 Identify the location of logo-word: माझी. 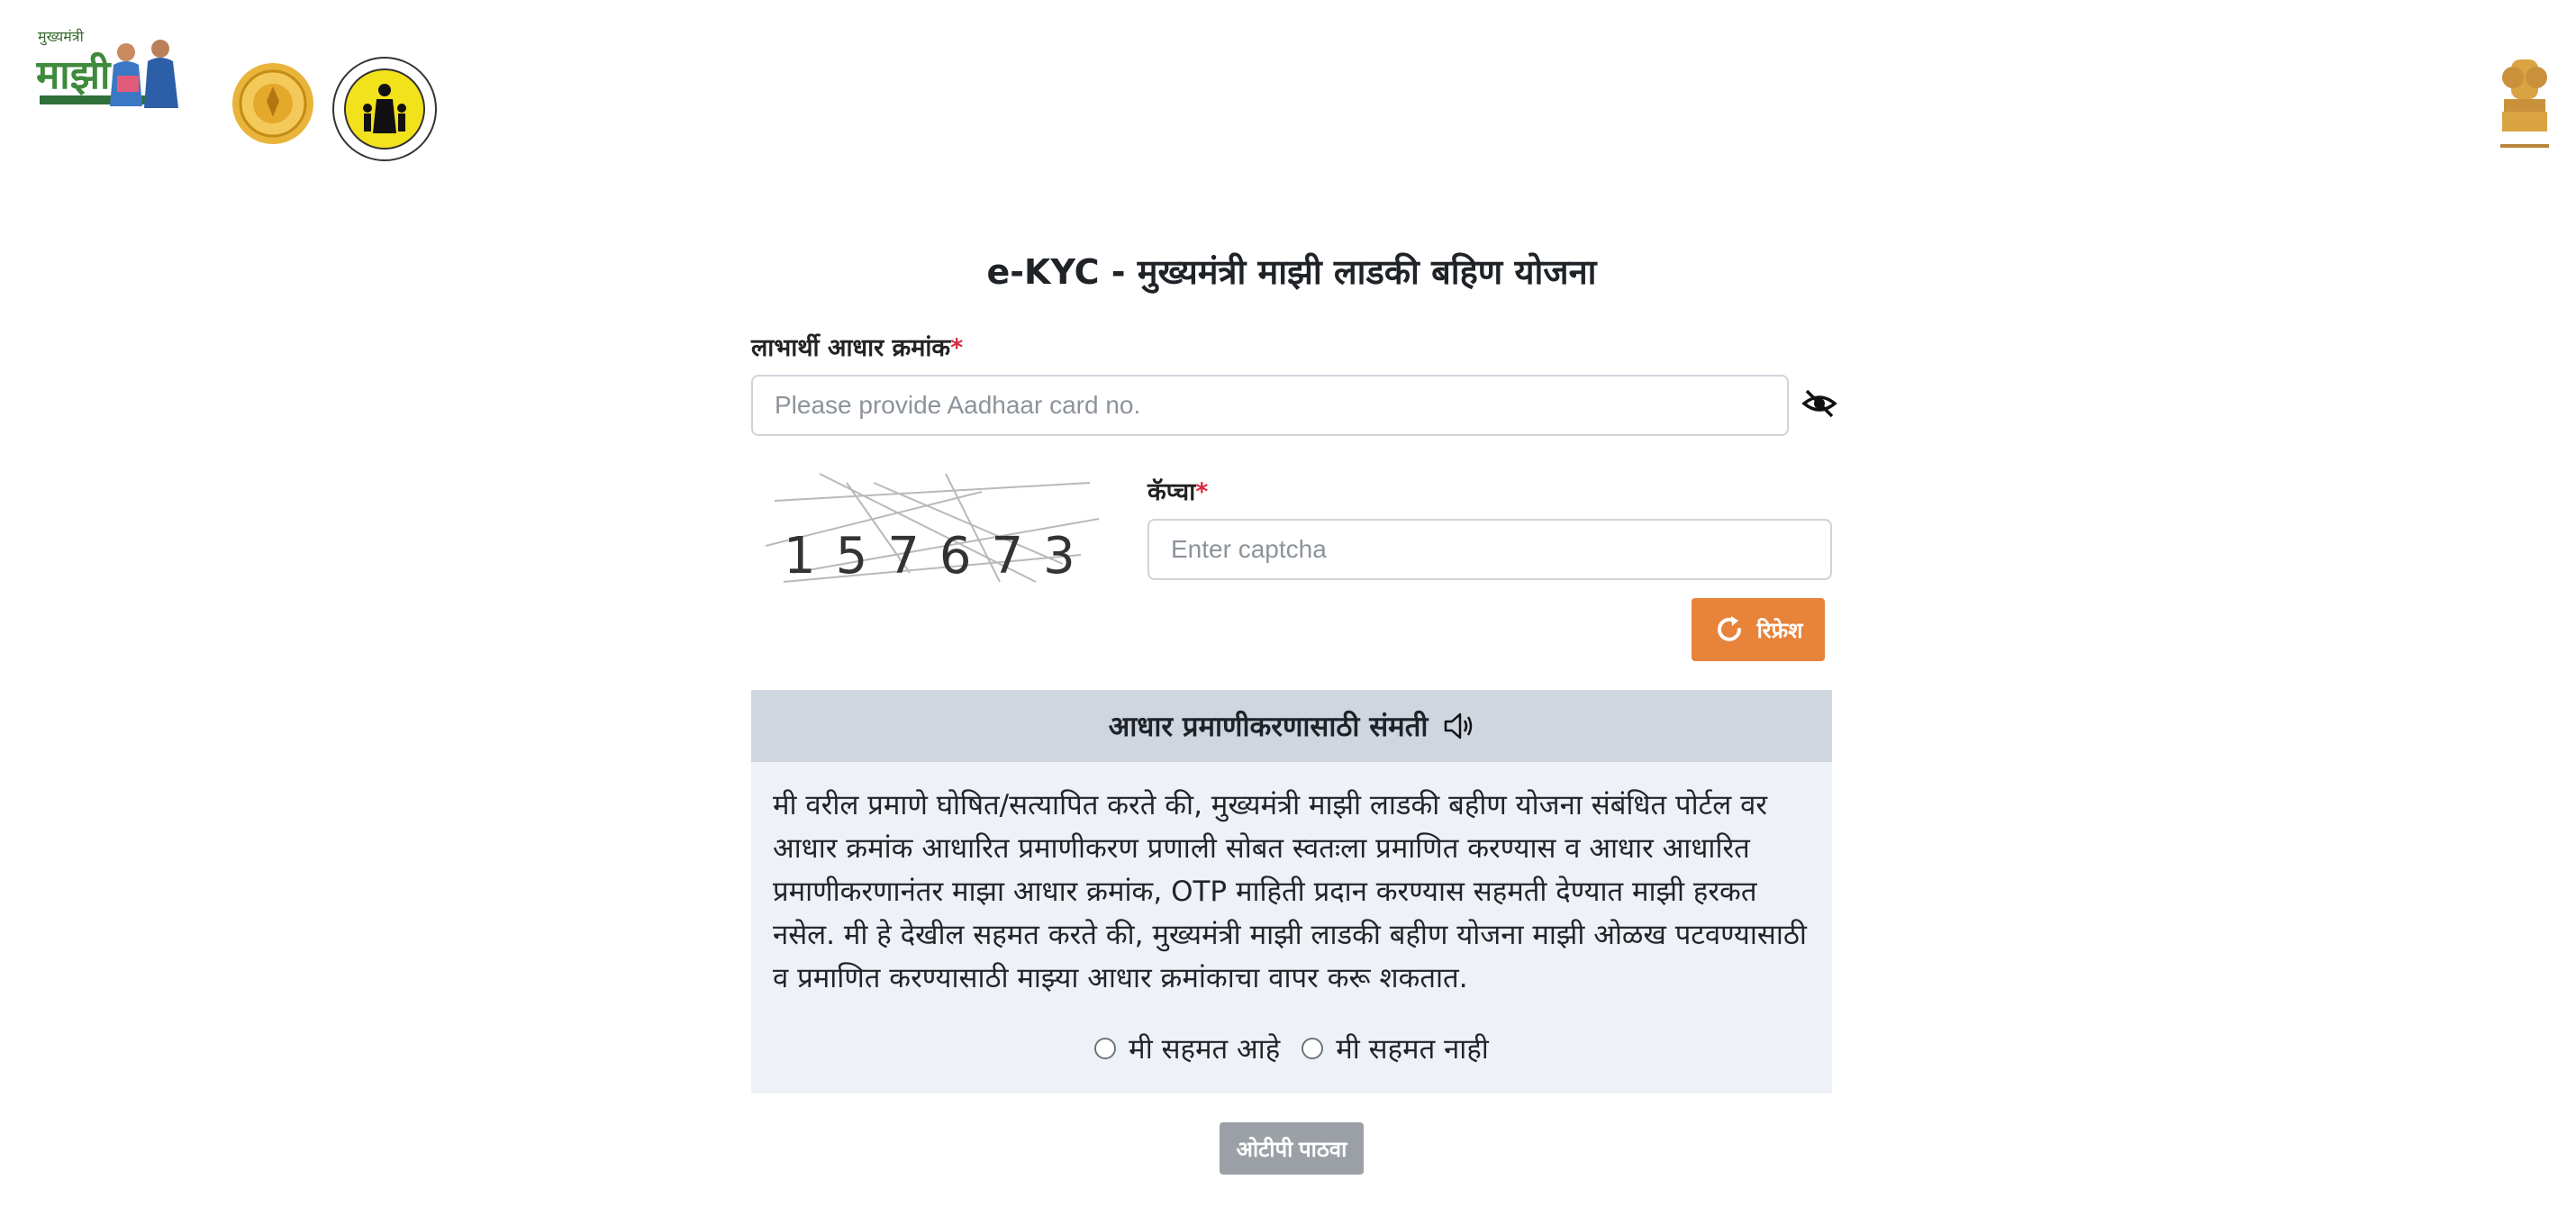
(74, 74).